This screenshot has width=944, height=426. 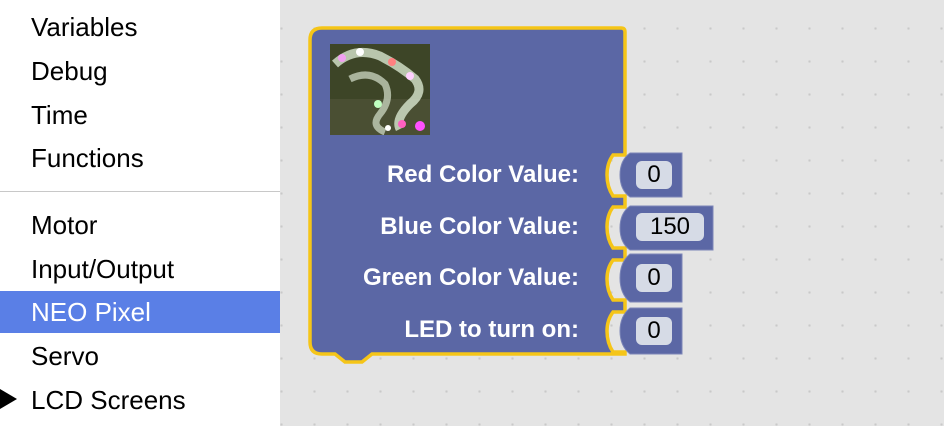 What do you see at coordinates (654, 331) in the screenshot?
I see `led-value-field: 0` at bounding box center [654, 331].